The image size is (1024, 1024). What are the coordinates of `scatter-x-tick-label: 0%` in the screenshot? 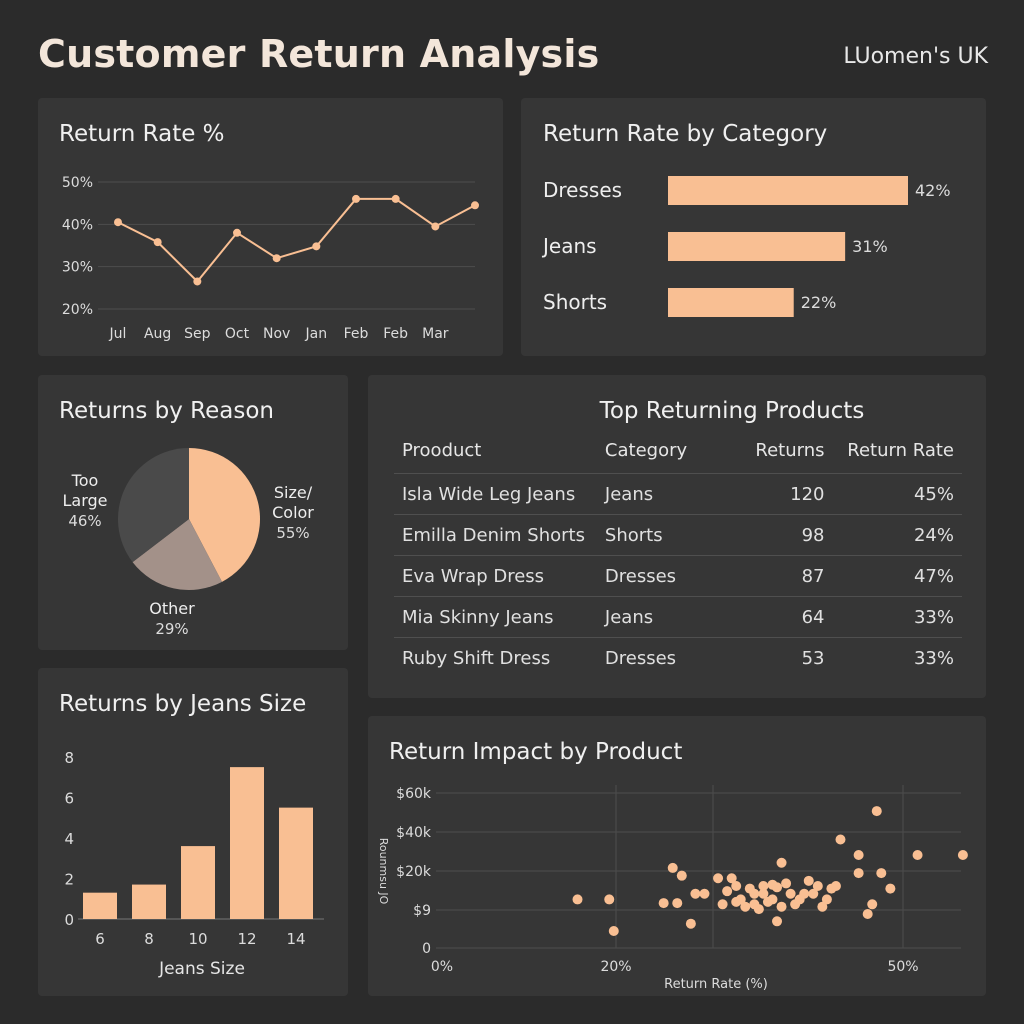 It's located at (442, 967).